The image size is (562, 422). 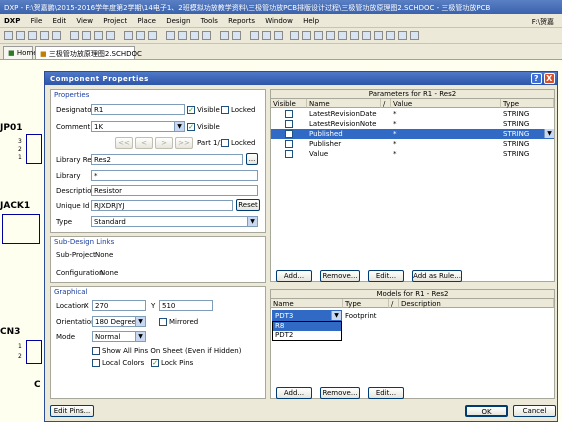 I want to click on power-port-icon, so click(x=330, y=35).